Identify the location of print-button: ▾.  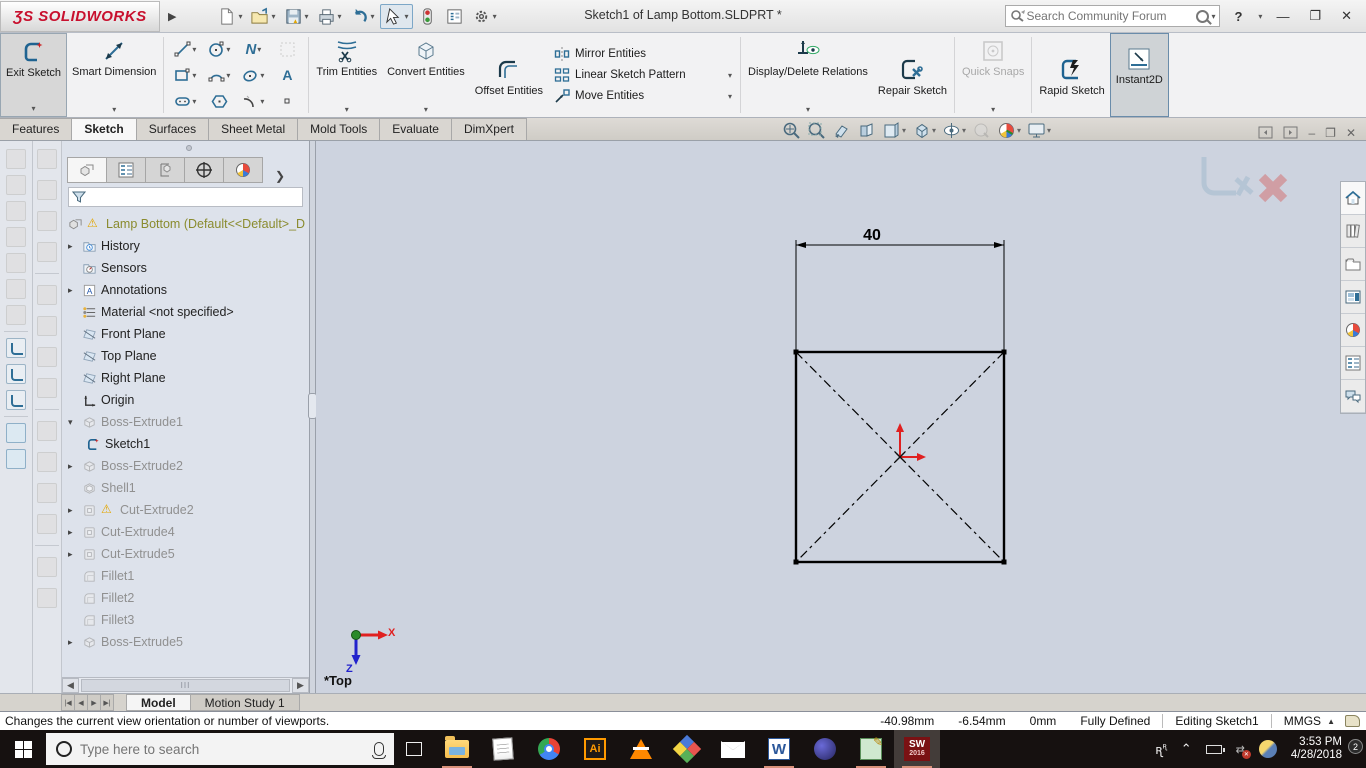
(329, 16).